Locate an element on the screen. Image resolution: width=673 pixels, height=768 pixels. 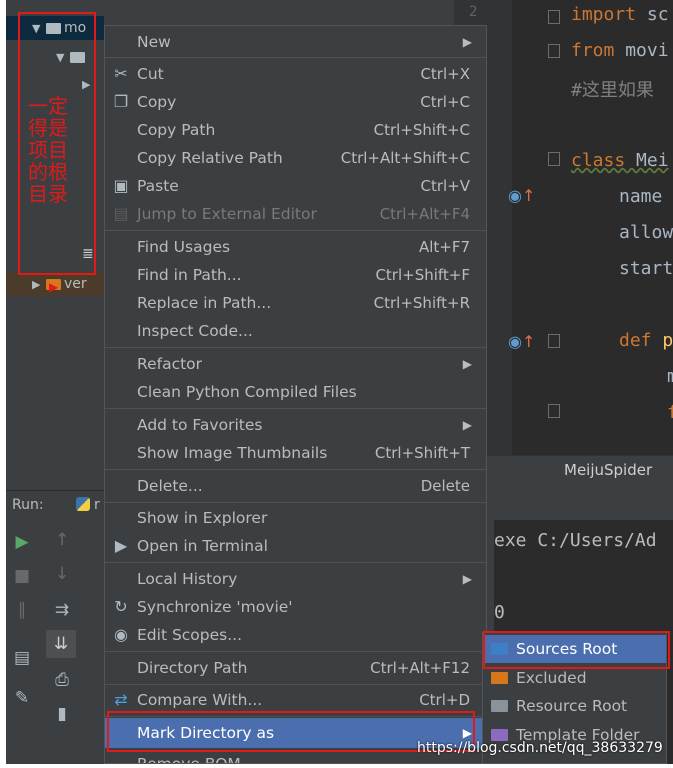
menu-item-copy-path: Copy Path Ctrl+Shift+C is located at coordinates (295, 130).